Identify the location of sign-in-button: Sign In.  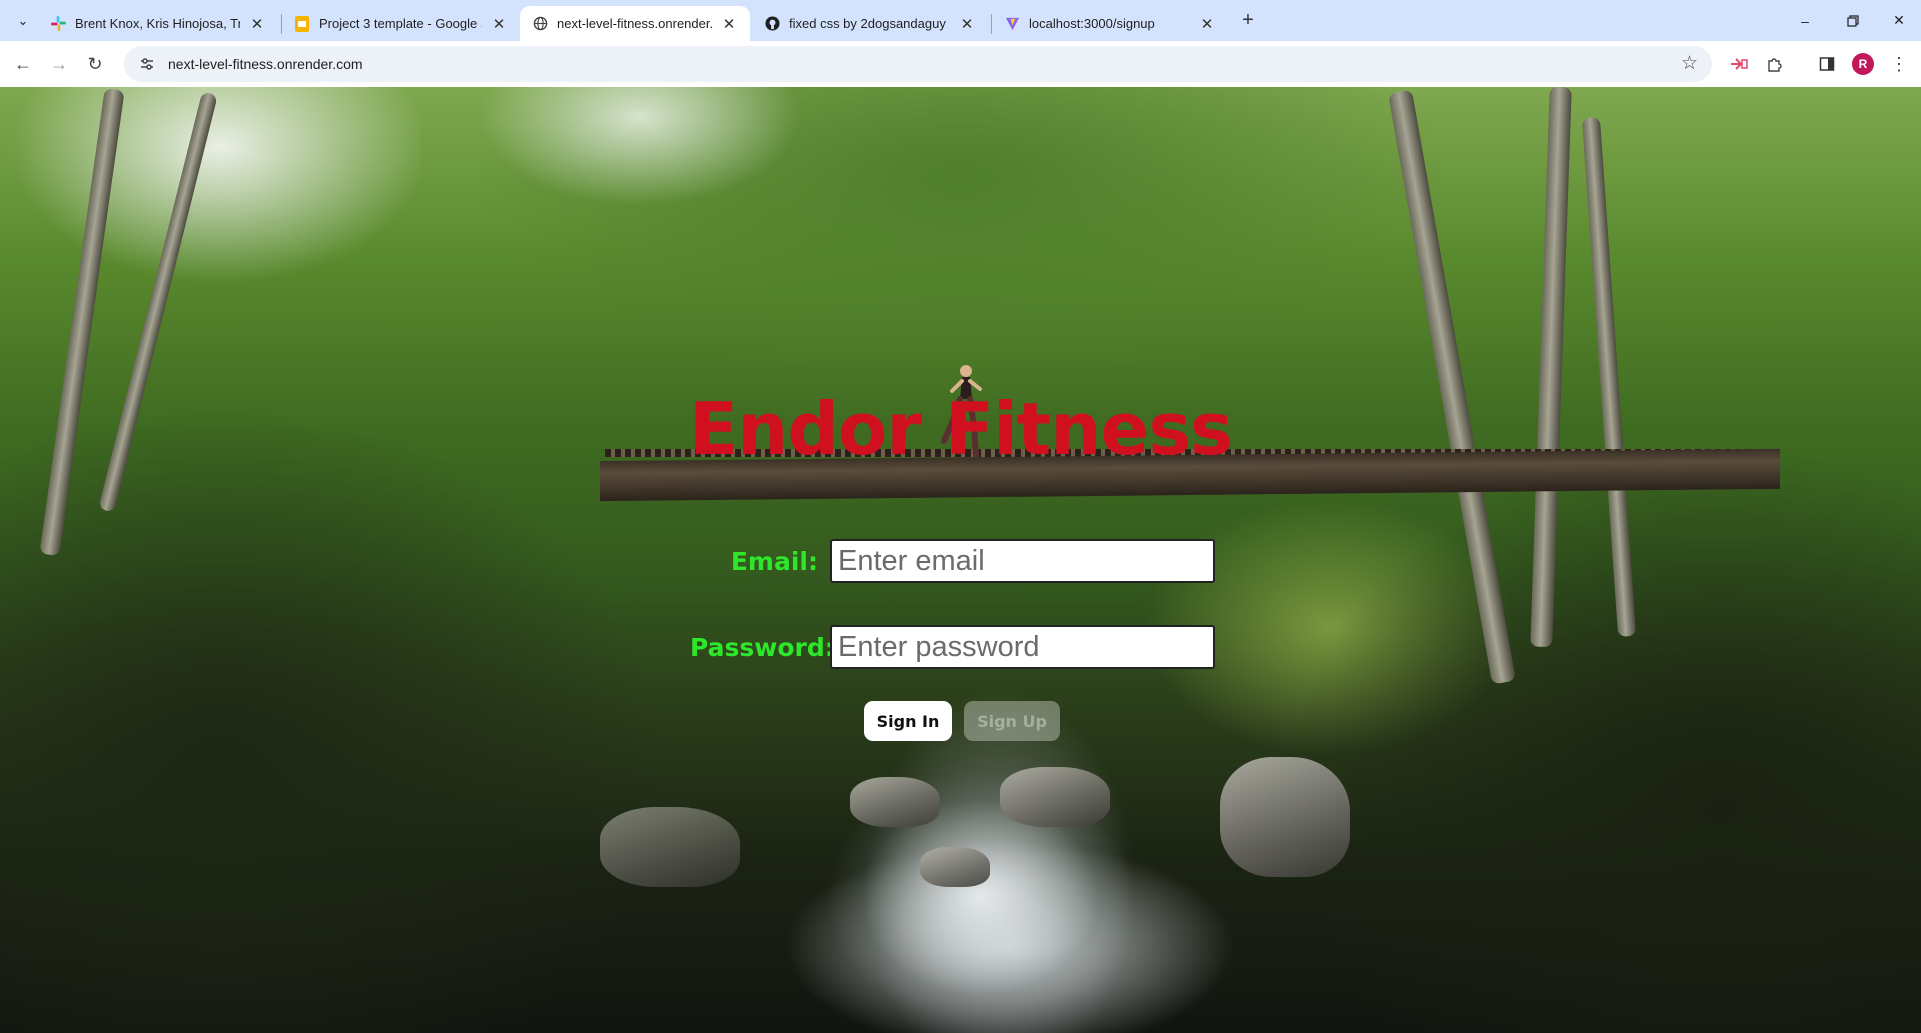
(908, 721).